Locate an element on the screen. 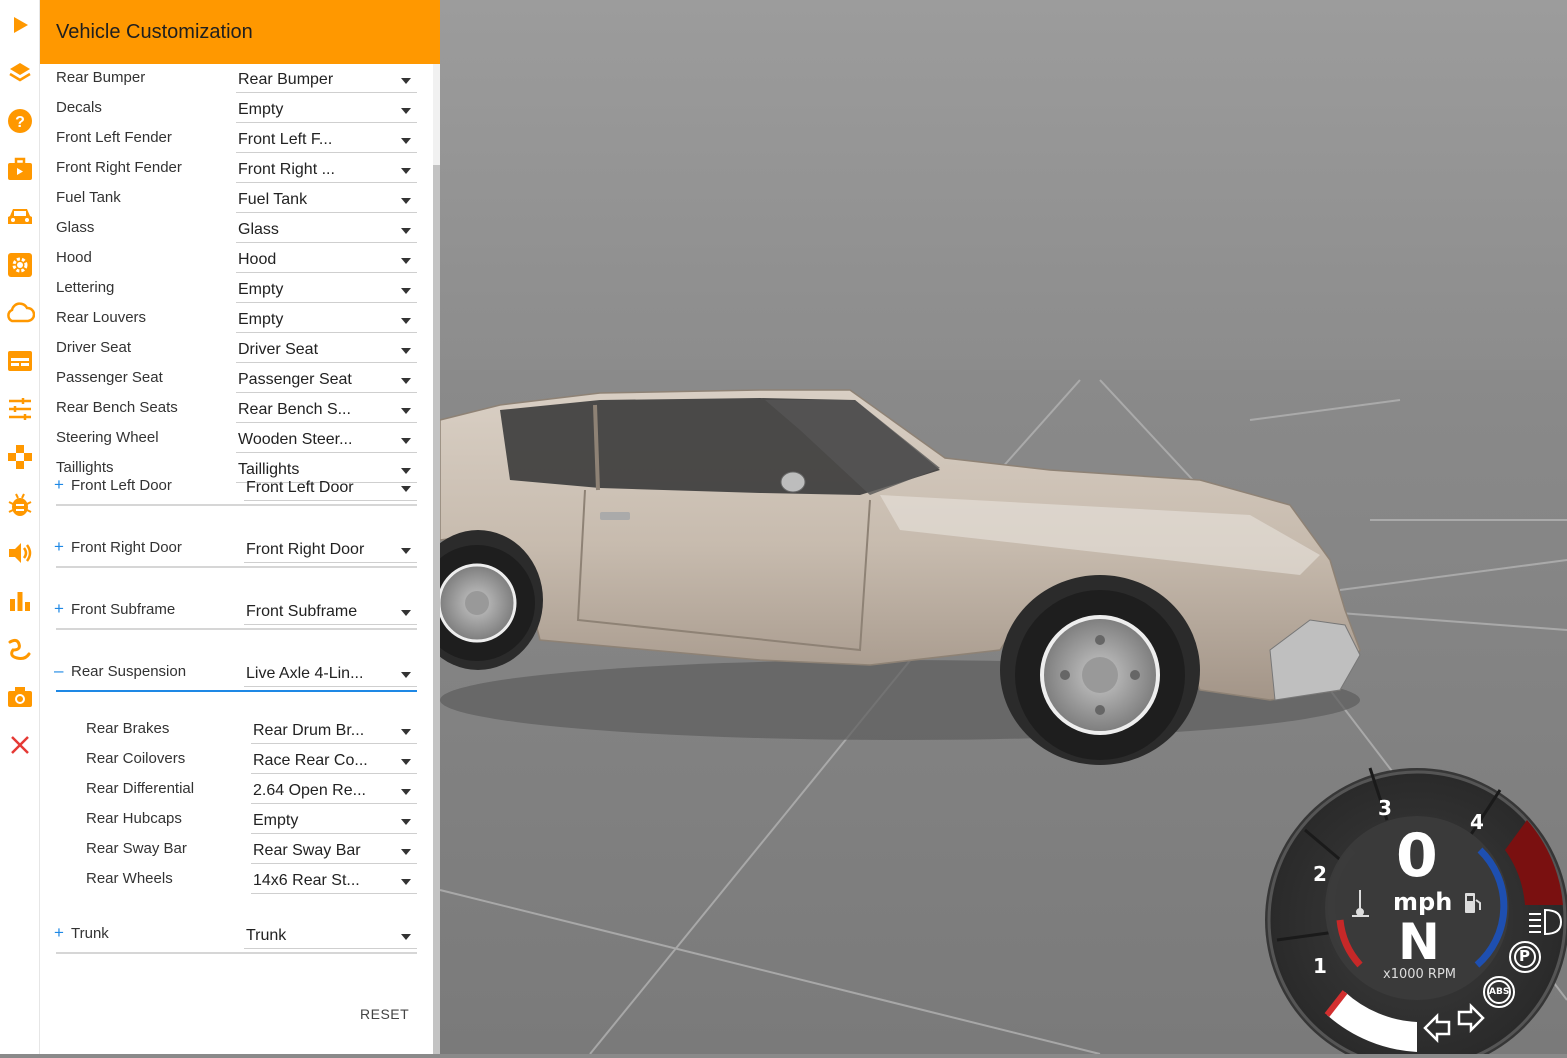 The width and height of the screenshot is (1567, 1058). settings-gear-icon is located at coordinates (20, 265).